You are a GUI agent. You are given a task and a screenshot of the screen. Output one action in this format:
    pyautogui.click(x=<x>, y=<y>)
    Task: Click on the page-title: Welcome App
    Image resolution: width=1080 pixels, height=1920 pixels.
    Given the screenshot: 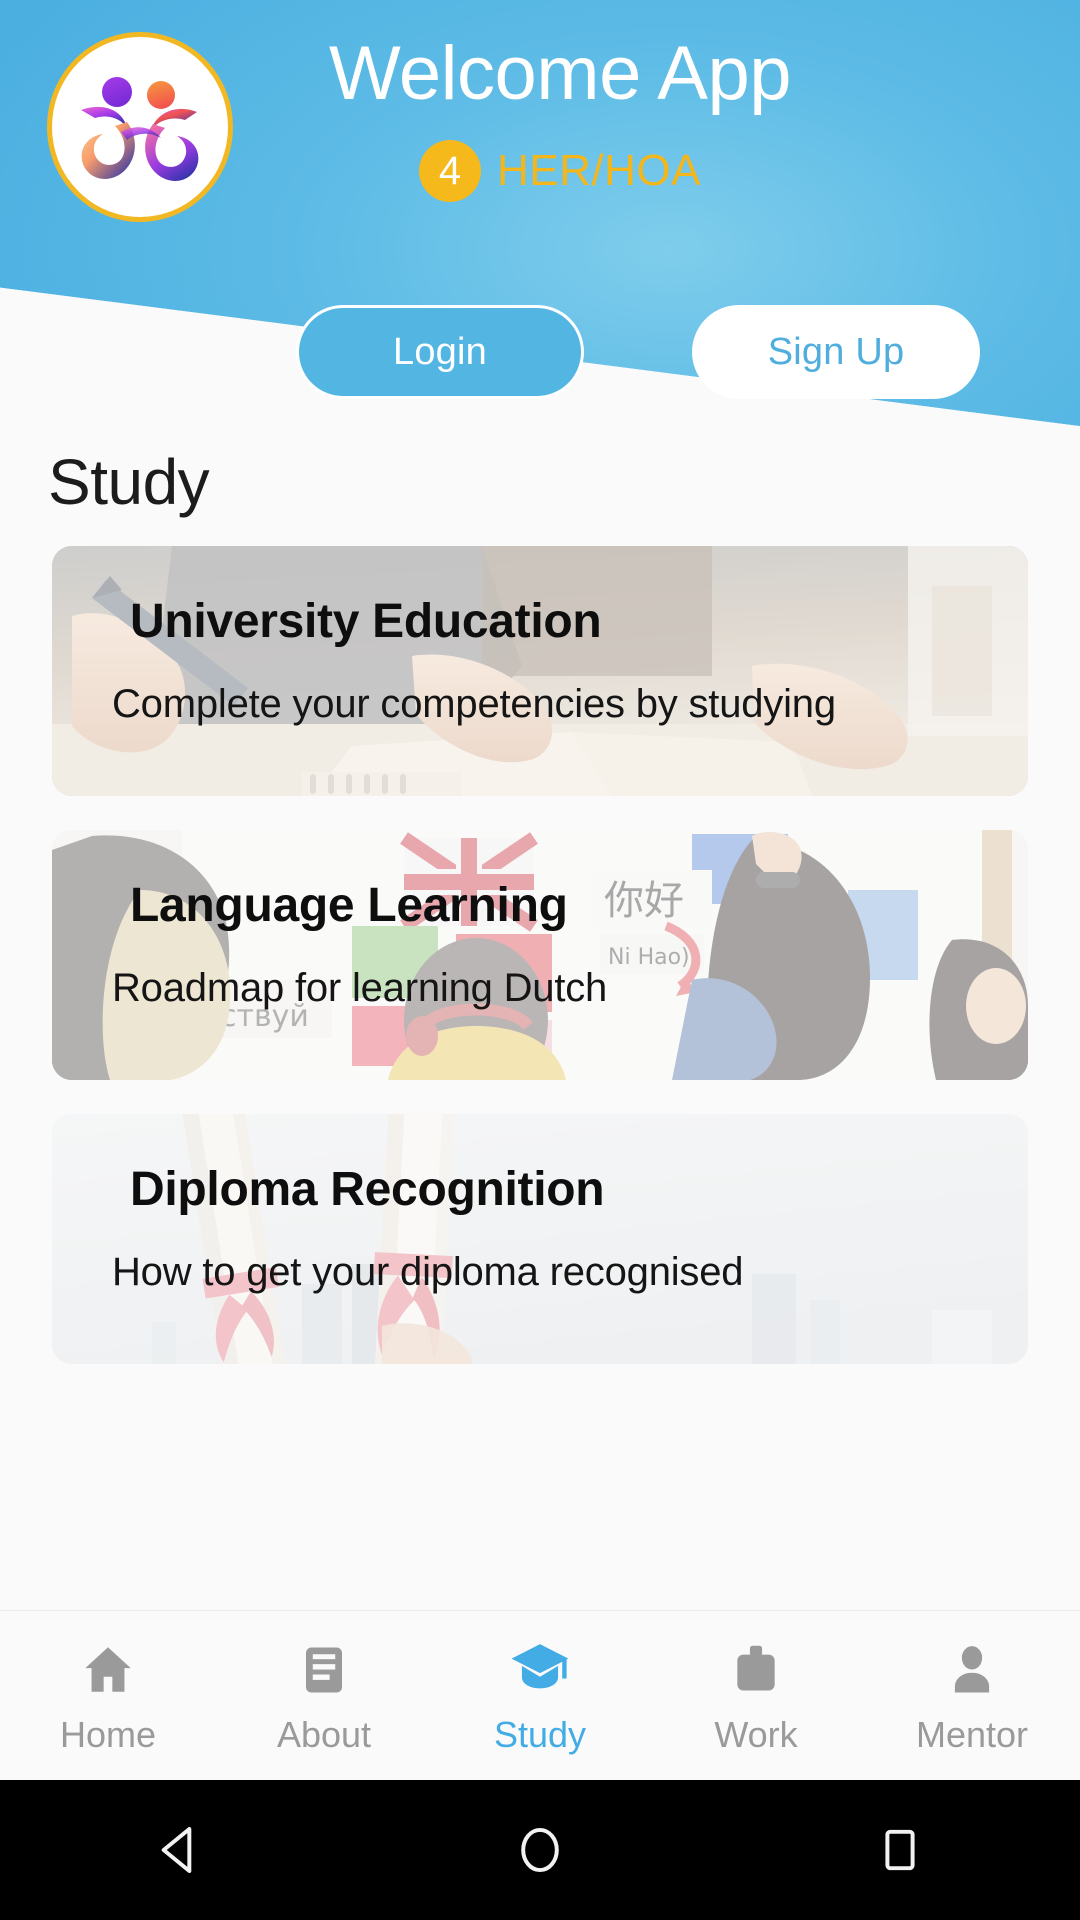 What is the action you would take?
    pyautogui.click(x=560, y=73)
    